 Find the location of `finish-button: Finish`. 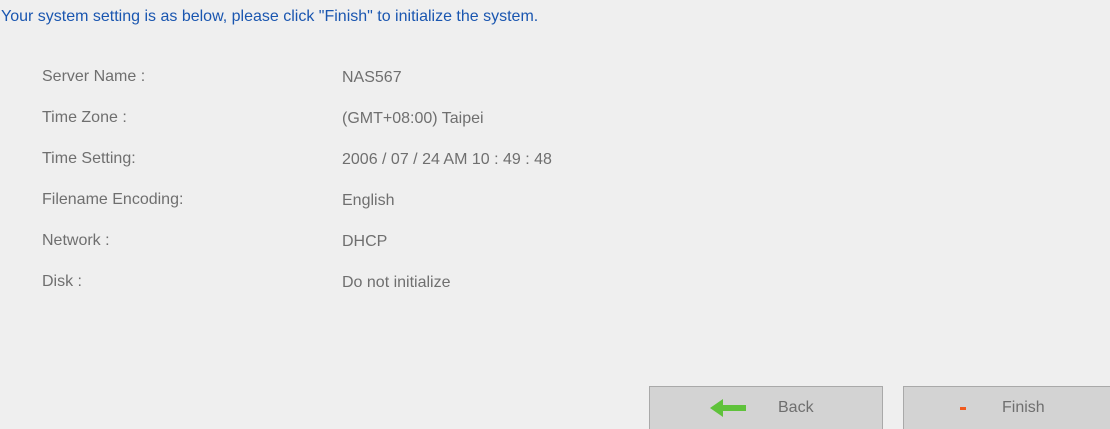

finish-button: Finish is located at coordinates (1006, 407).